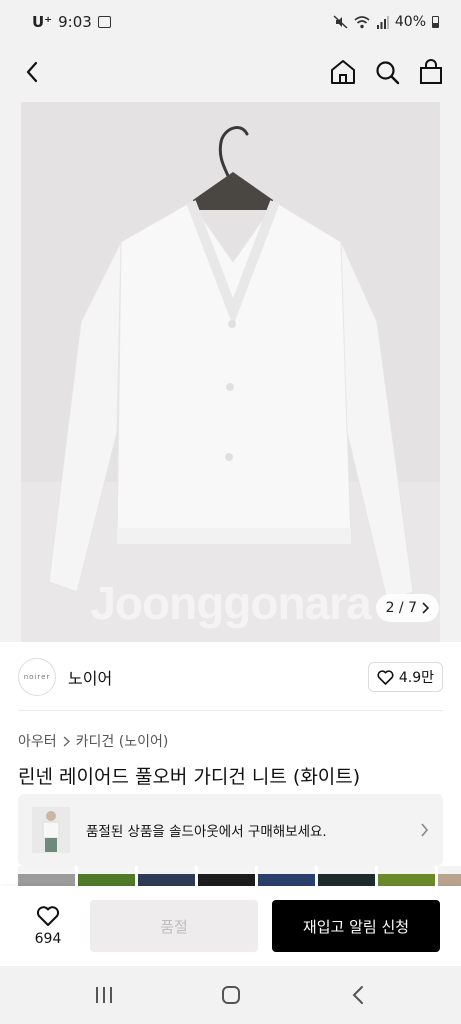 The height and width of the screenshot is (1024, 461). I want to click on breadcrumb: 아우터 카디건 (노이어), so click(93, 741).